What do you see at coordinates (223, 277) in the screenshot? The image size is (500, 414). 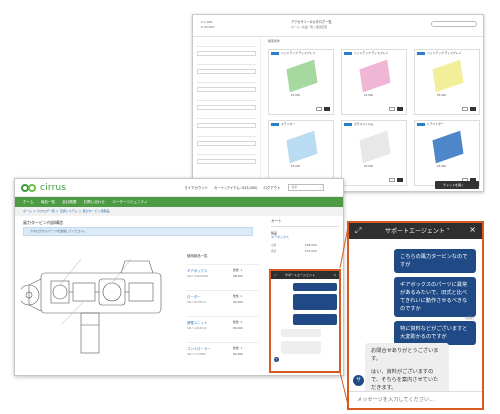 I see `list-item: ギアボックス SKU: GR-00020 数量: 1 ¥8,000` at bounding box center [223, 277].